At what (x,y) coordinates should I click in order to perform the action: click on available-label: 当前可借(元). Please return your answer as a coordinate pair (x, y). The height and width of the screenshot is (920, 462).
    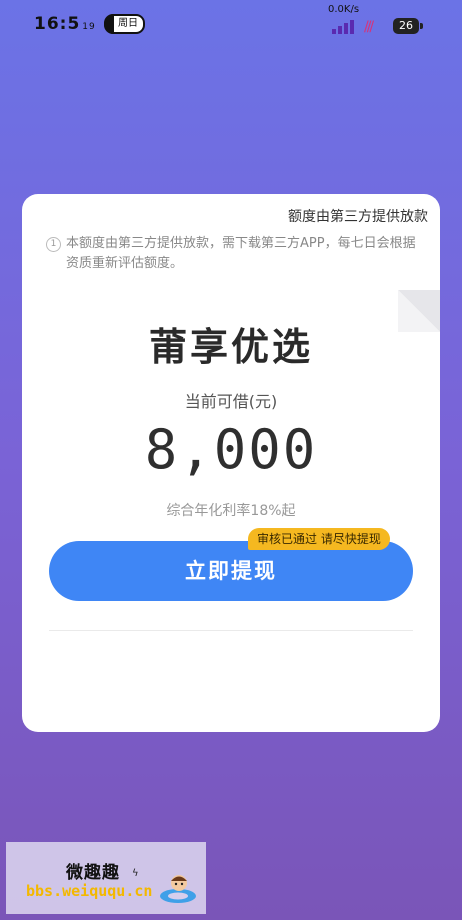
    Looking at the image, I should click on (231, 401).